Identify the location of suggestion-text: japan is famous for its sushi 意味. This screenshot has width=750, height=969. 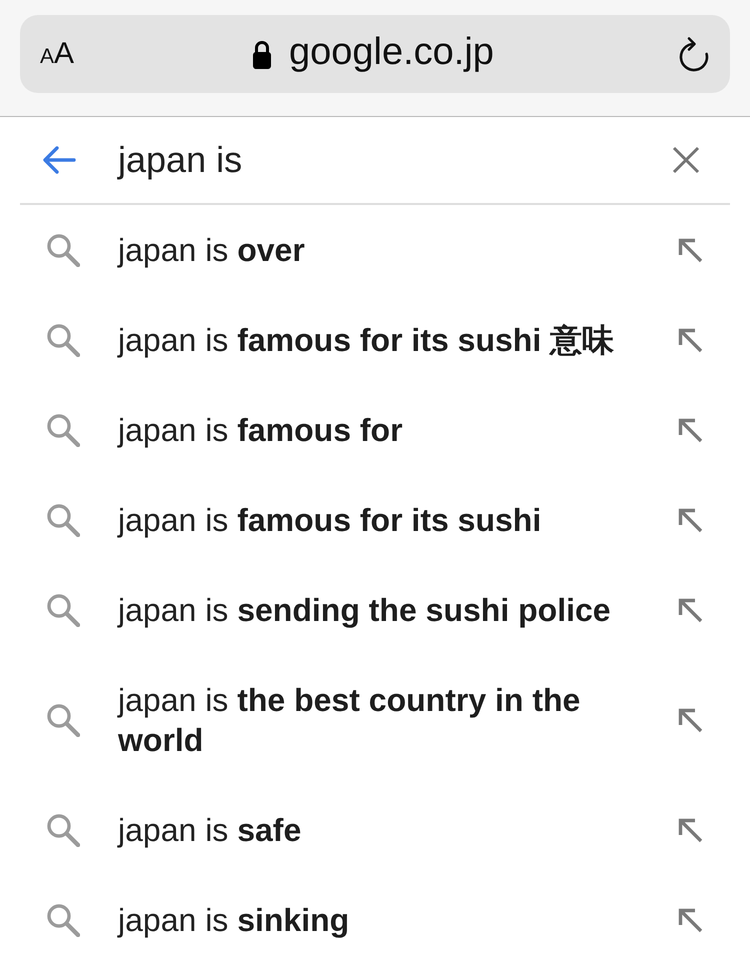
(379, 340).